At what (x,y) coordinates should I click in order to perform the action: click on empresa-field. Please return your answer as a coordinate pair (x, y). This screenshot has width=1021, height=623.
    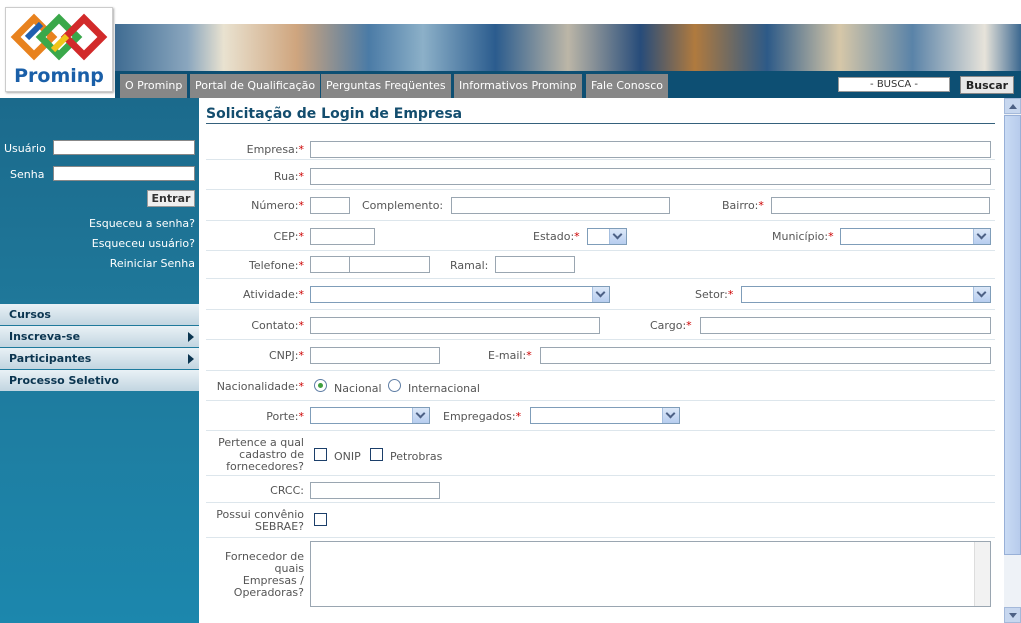
    Looking at the image, I should click on (650, 149).